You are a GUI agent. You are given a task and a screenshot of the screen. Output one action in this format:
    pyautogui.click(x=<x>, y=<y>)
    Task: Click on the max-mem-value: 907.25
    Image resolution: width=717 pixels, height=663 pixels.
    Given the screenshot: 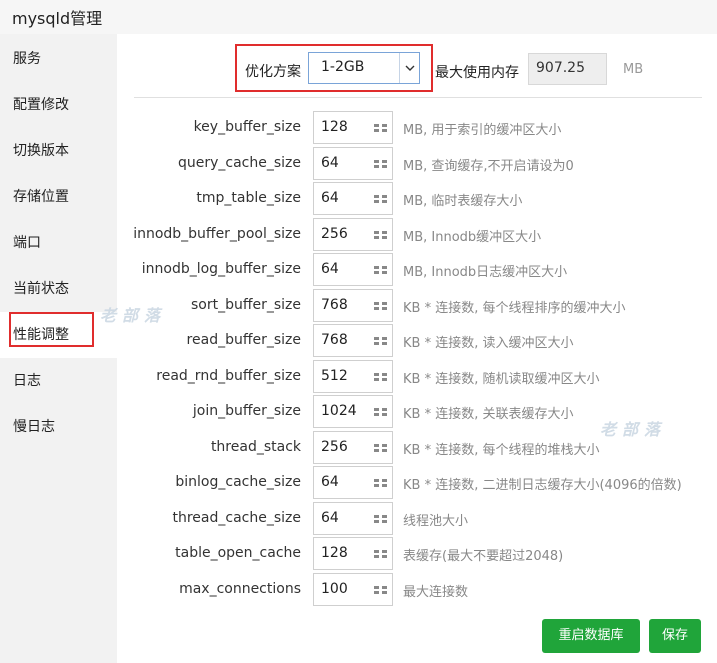 What is the action you would take?
    pyautogui.click(x=560, y=68)
    